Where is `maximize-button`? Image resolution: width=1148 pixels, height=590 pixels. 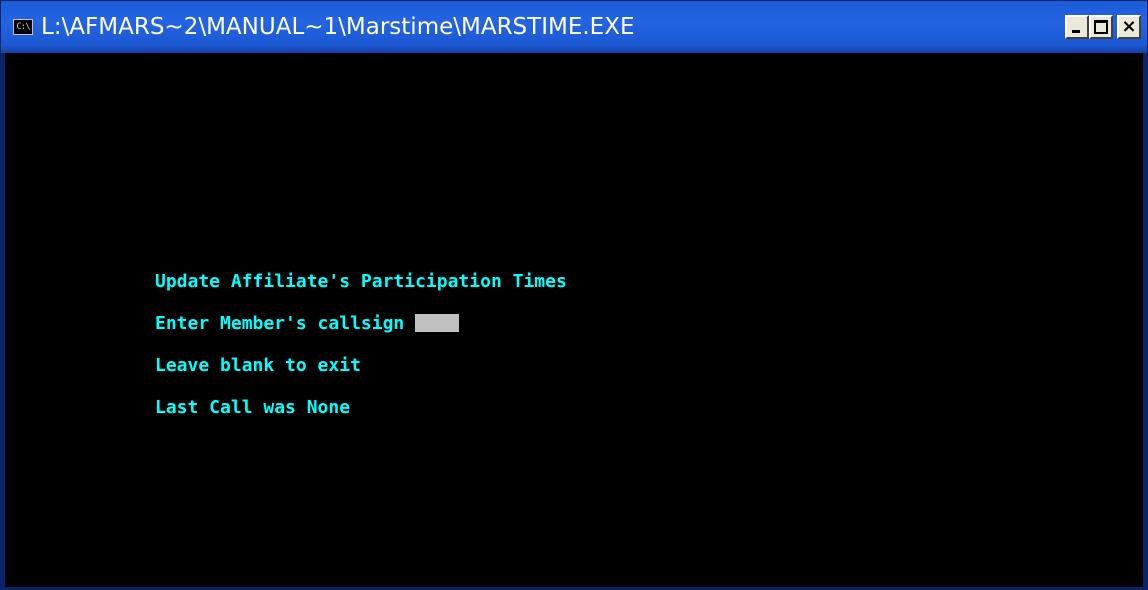 maximize-button is located at coordinates (1101, 27).